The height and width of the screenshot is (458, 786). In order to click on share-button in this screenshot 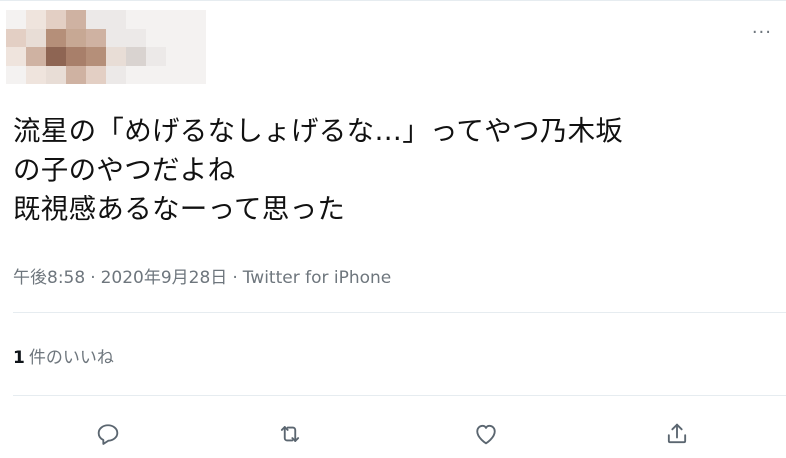, I will do `click(677, 434)`.